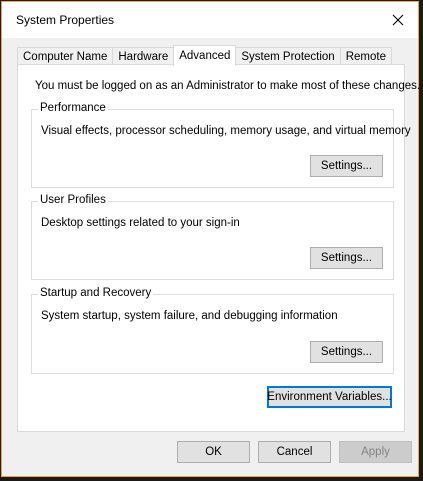 This screenshot has width=423, height=481. What do you see at coordinates (96, 293) in the screenshot?
I see `startup-recovery-label: Startup and Recovery` at bounding box center [96, 293].